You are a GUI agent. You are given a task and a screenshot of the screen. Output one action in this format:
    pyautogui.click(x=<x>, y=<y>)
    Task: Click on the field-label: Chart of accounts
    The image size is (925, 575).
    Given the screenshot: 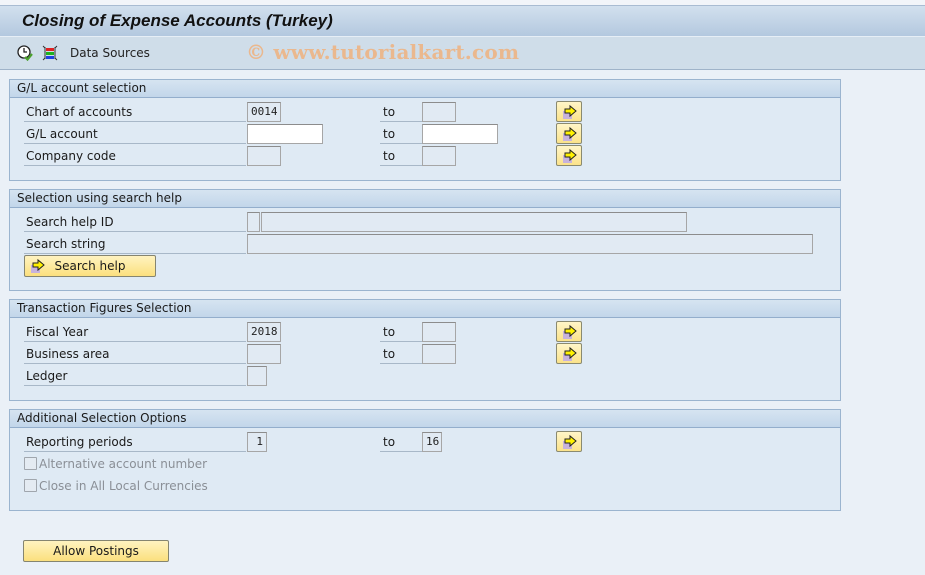 What is the action you would take?
    pyautogui.click(x=135, y=112)
    